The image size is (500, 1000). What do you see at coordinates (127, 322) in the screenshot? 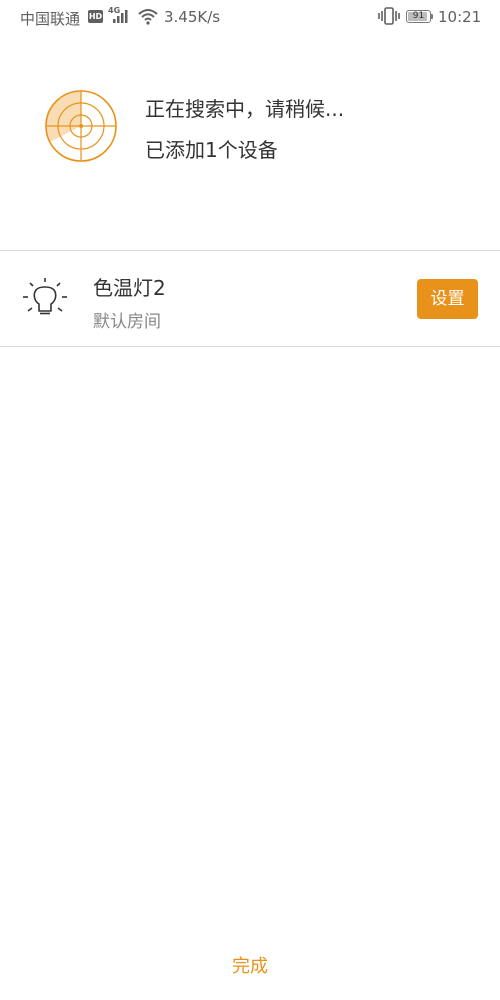
I see `device-room: 默认房间` at bounding box center [127, 322].